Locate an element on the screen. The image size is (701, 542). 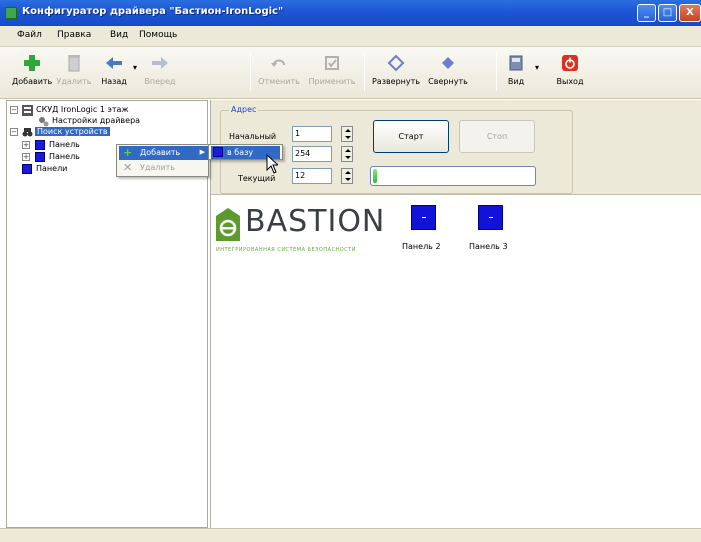
expand-icon is located at coordinates (396, 63).